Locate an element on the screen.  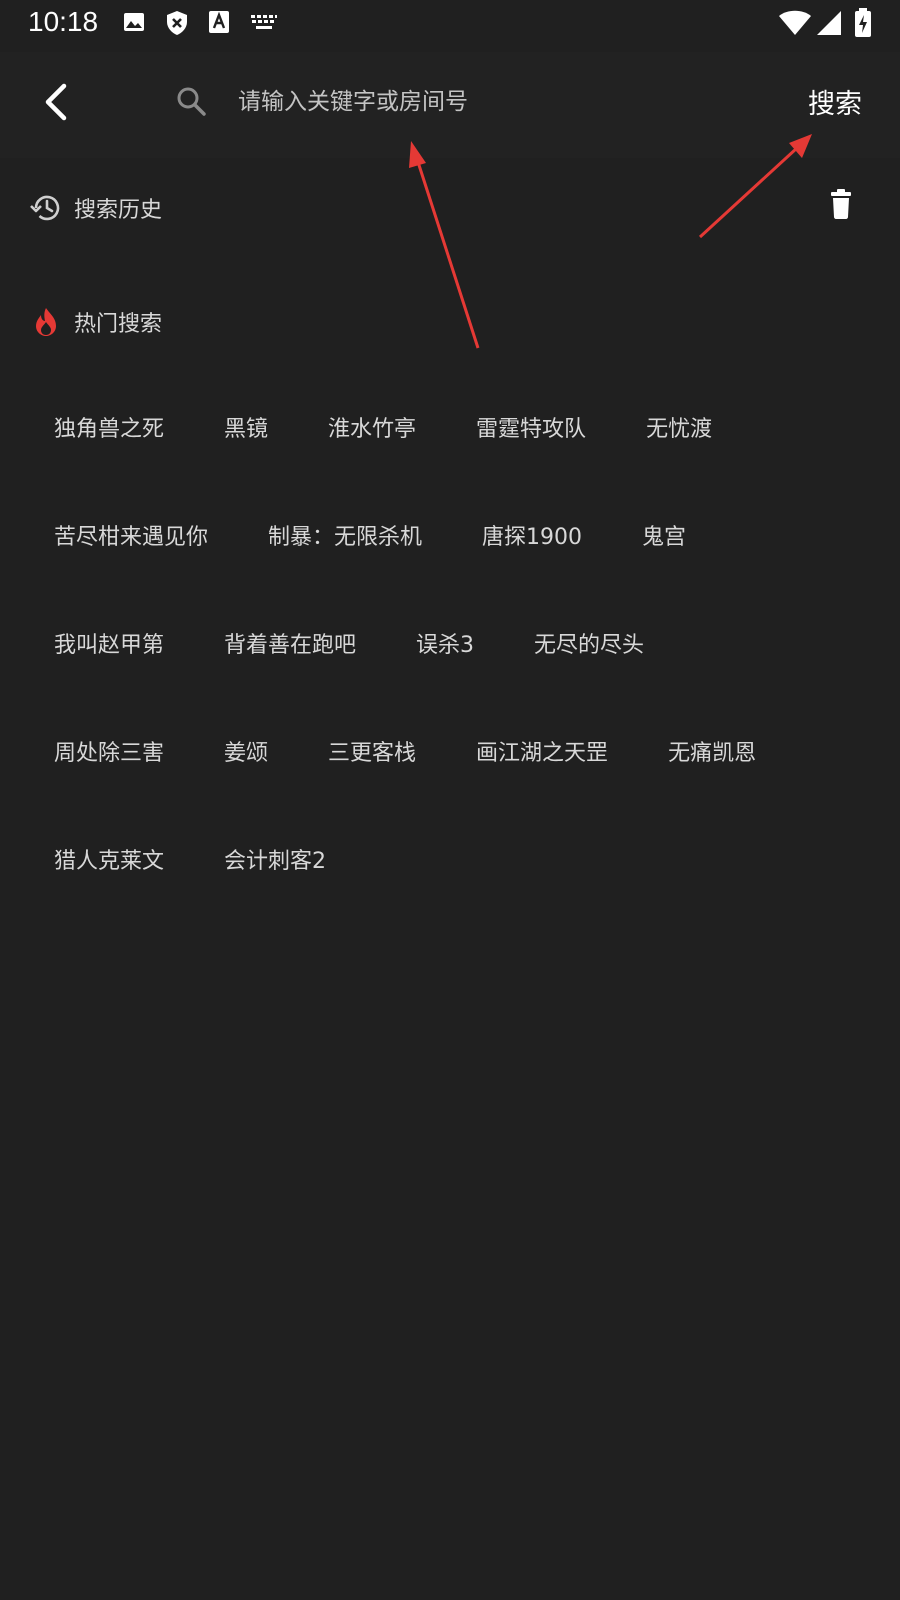
status-bar: 10:18 is located at coordinates (450, 25).